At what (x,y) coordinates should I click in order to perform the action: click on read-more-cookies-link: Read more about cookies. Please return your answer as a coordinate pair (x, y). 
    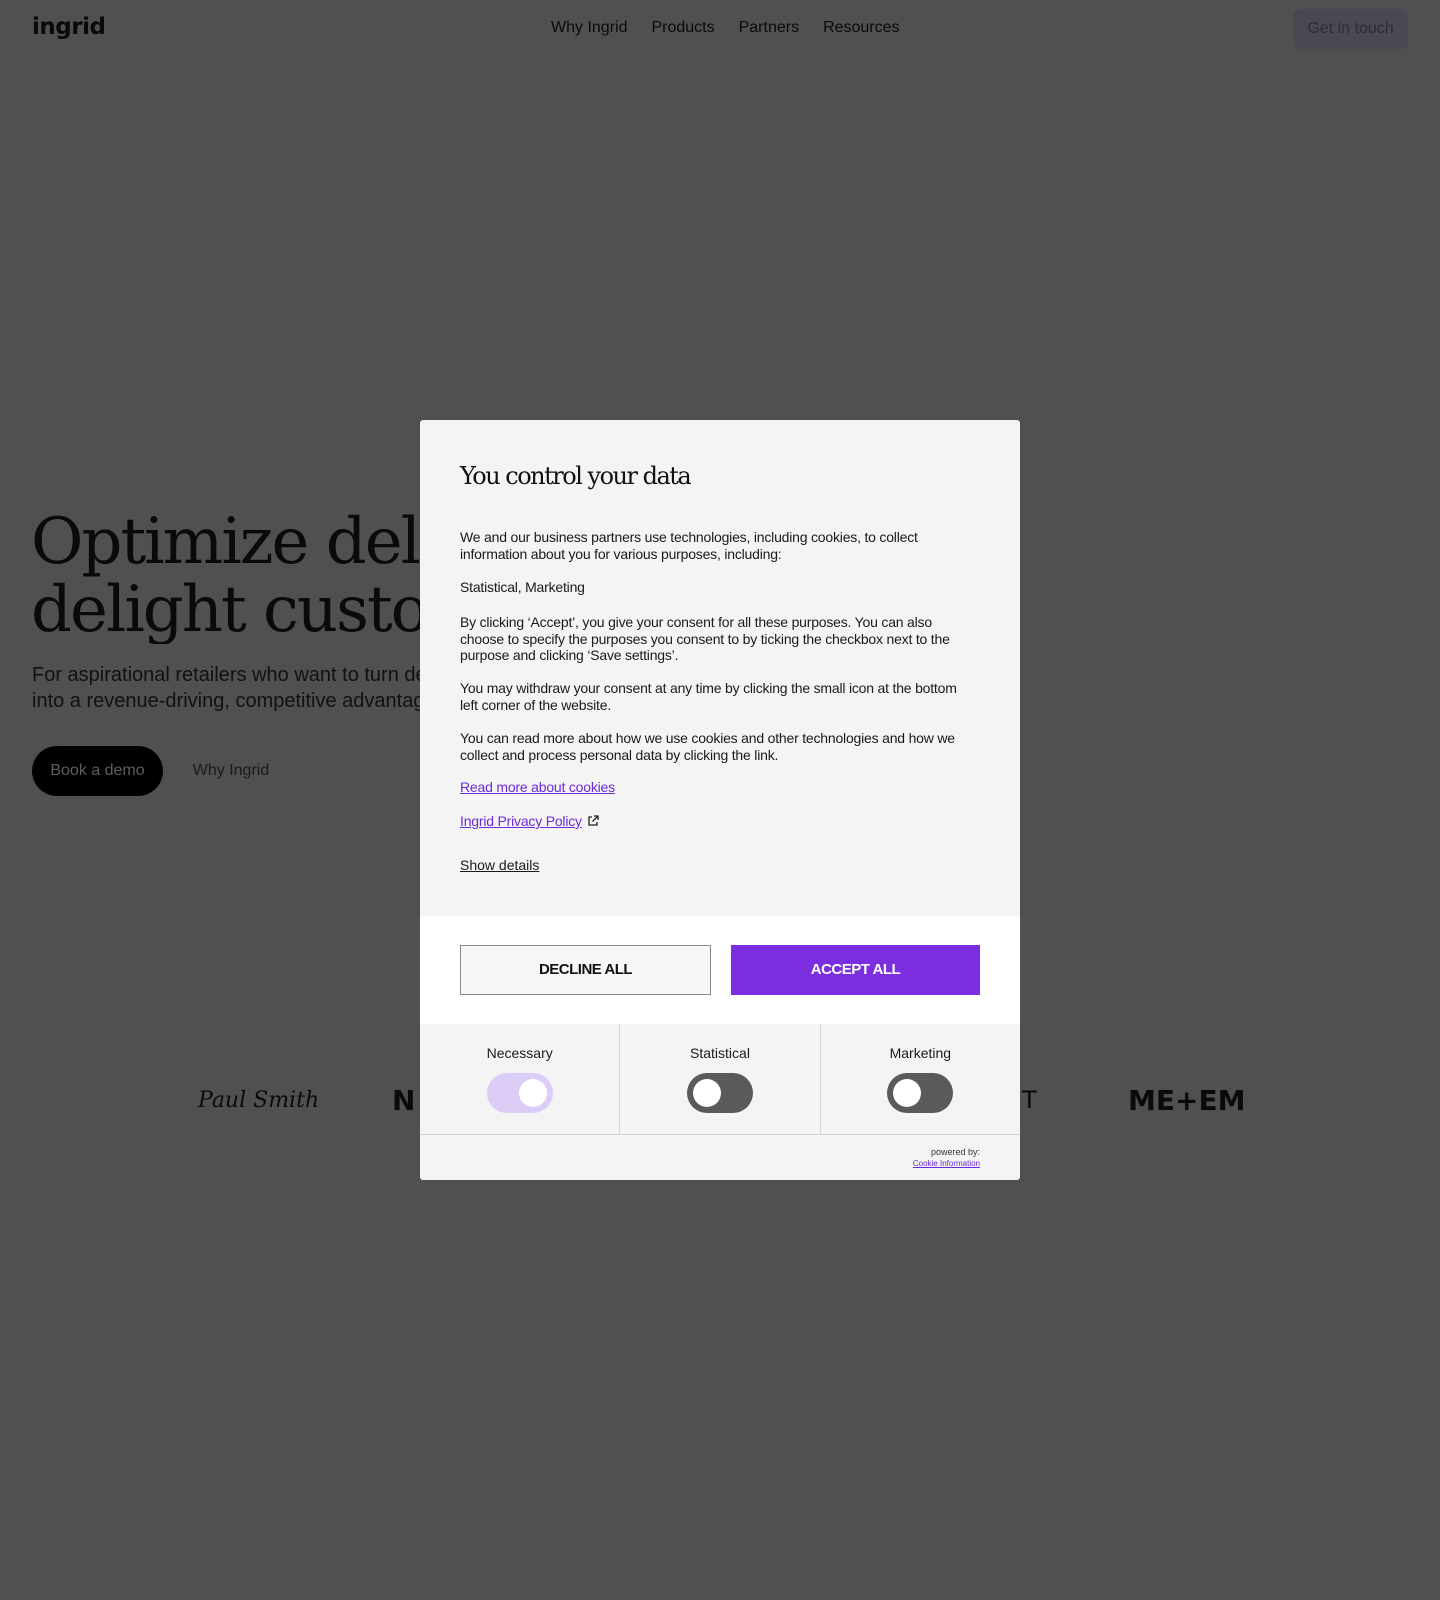
    Looking at the image, I should click on (537, 787).